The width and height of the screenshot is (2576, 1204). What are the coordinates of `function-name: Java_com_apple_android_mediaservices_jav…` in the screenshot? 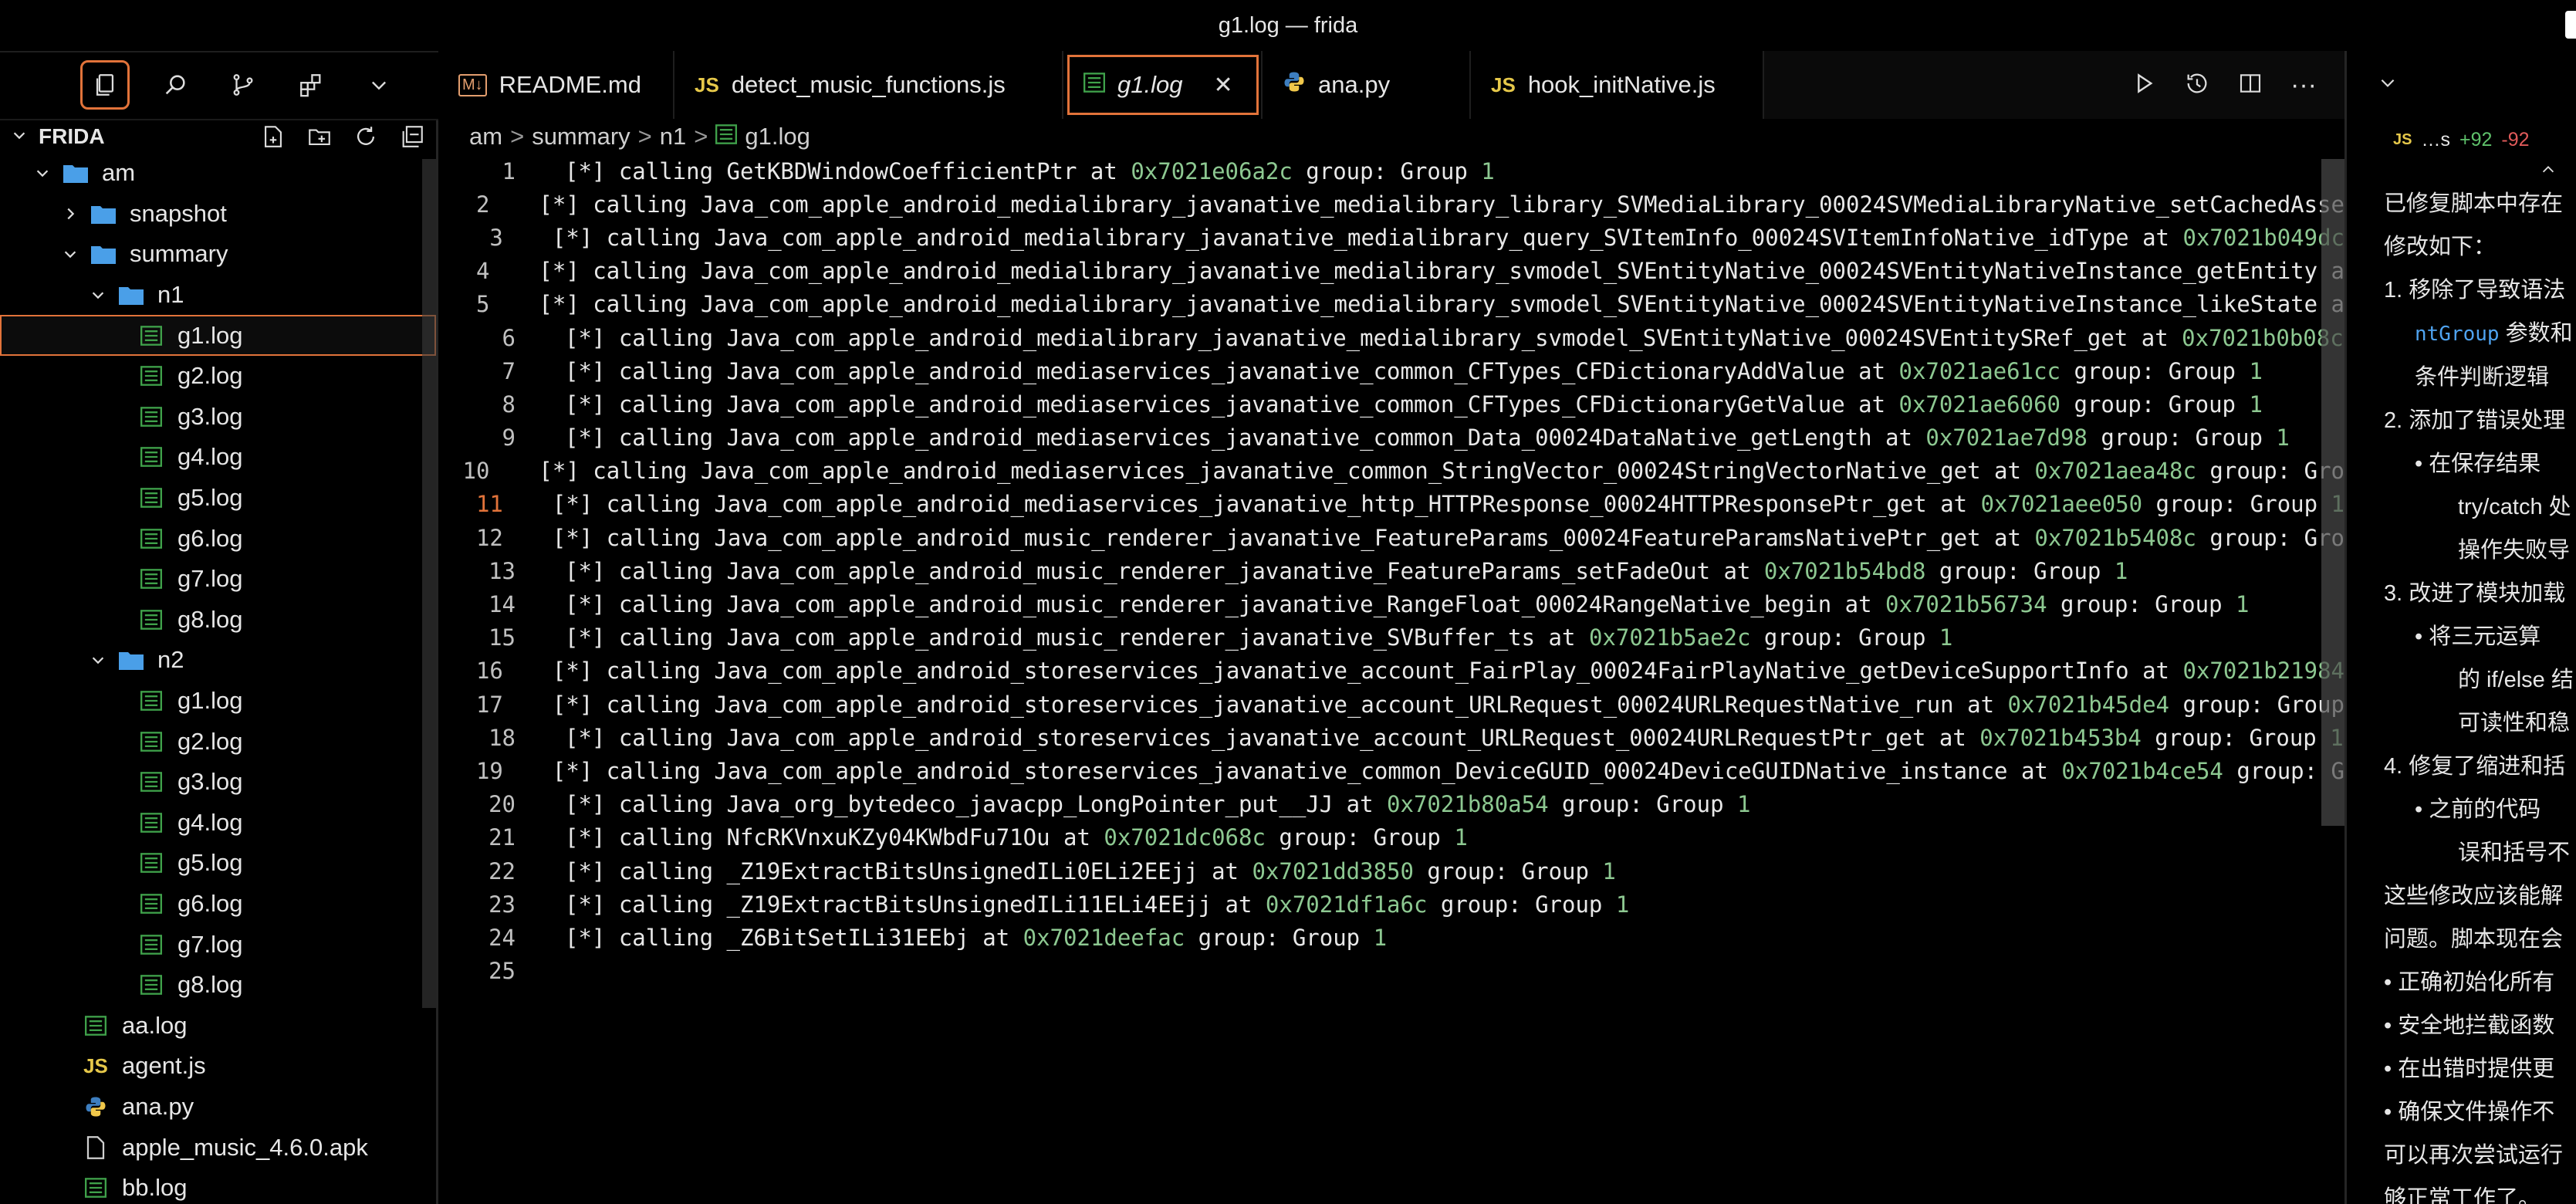 It's located at (1285, 371).